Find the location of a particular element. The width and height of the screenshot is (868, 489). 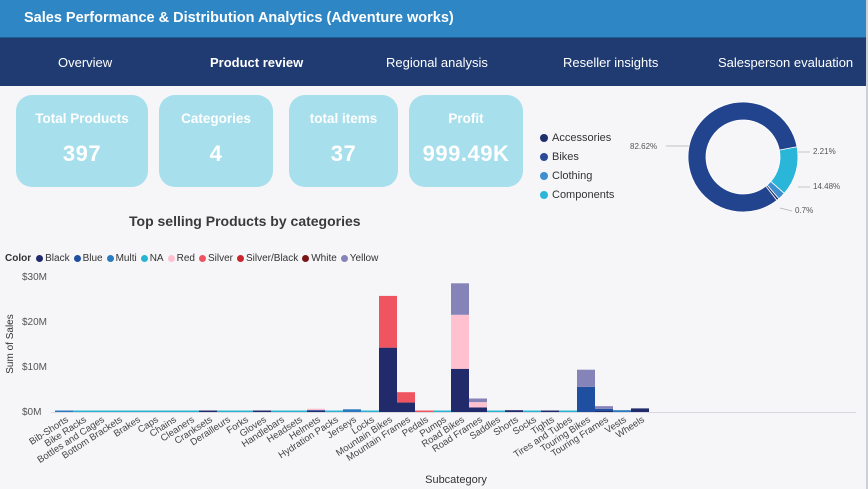

donut-data-label: 0.7% is located at coordinates (804, 210).